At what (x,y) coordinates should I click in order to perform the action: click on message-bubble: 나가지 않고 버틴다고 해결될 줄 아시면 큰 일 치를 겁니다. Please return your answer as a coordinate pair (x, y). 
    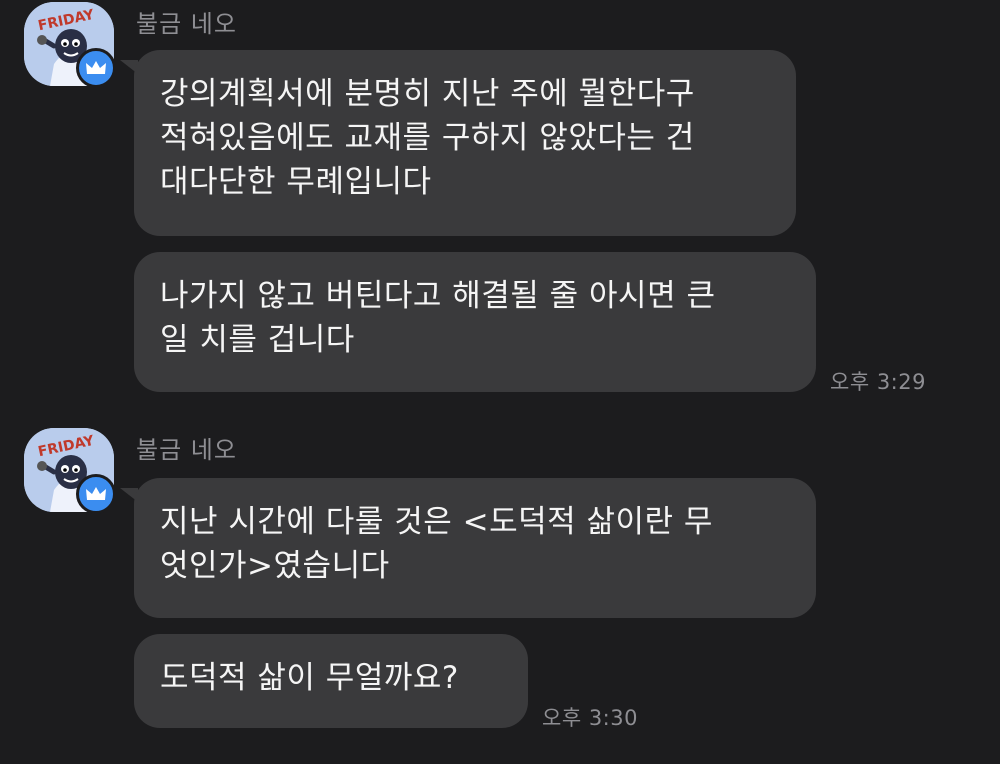
    Looking at the image, I should click on (475, 322).